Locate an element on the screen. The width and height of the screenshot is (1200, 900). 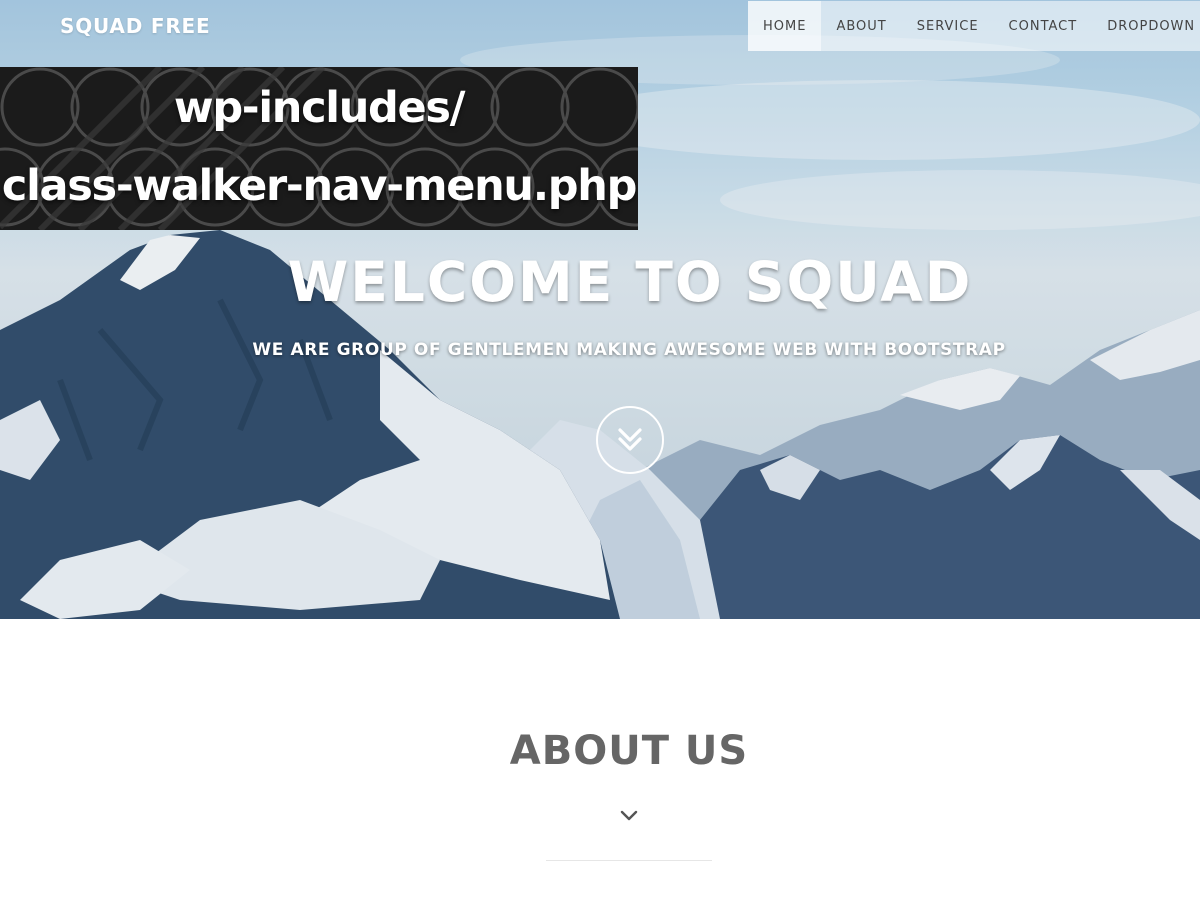
about-title: ABOUT US is located at coordinates (629, 751).